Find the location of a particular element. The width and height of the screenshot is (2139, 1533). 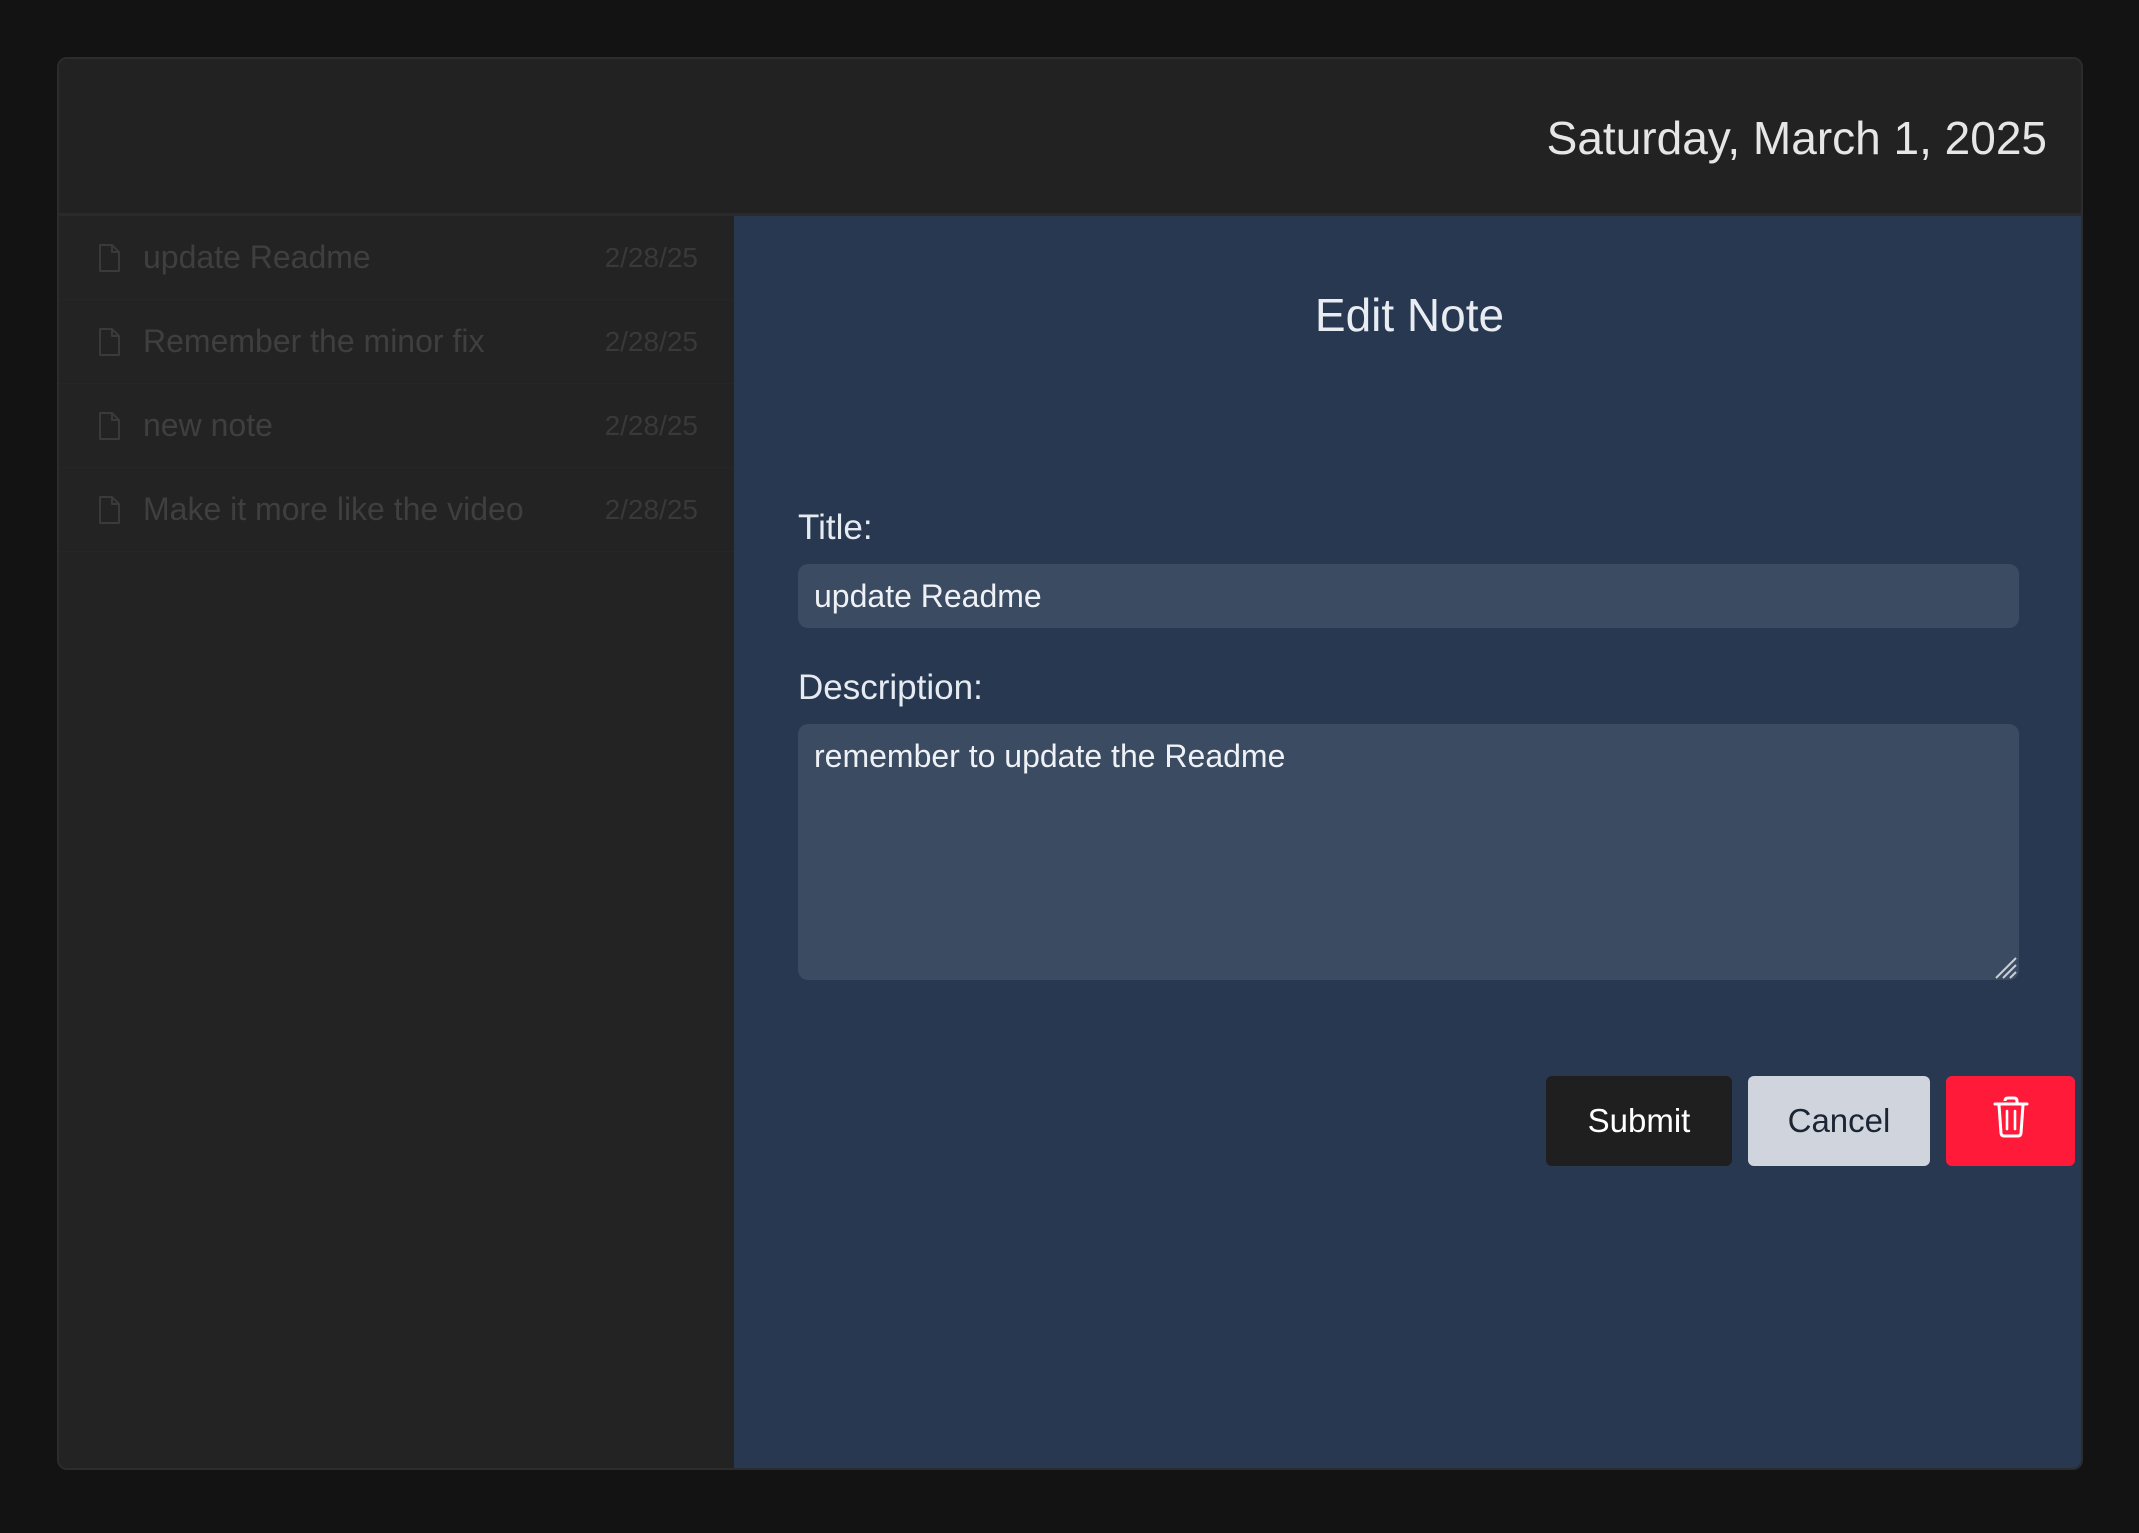

note-list-item: update Readme 2/28/25 is located at coordinates (396, 258).